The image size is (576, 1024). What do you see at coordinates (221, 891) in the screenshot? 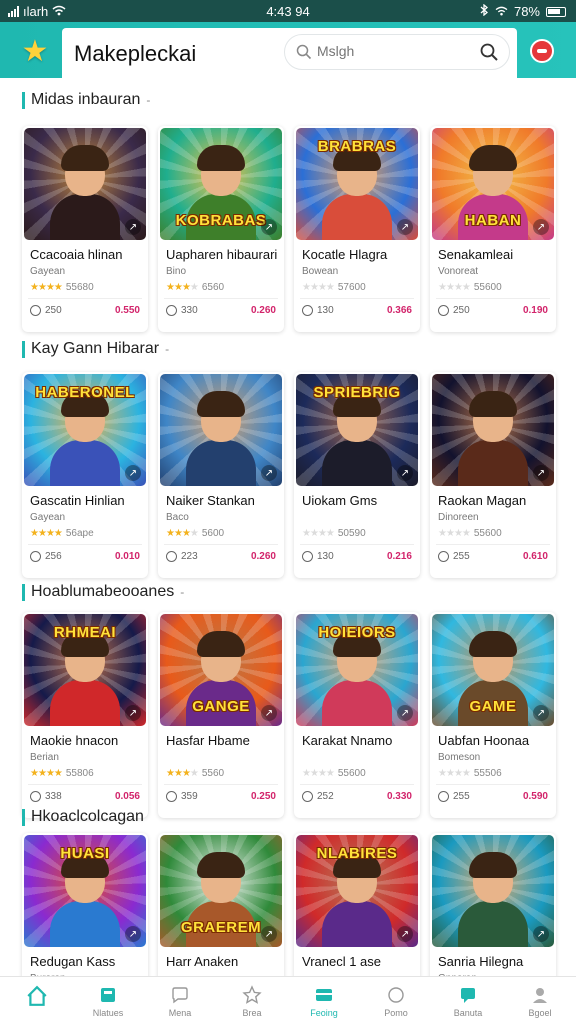
I see `game-thumbnail: GRAEREM ↗` at bounding box center [221, 891].